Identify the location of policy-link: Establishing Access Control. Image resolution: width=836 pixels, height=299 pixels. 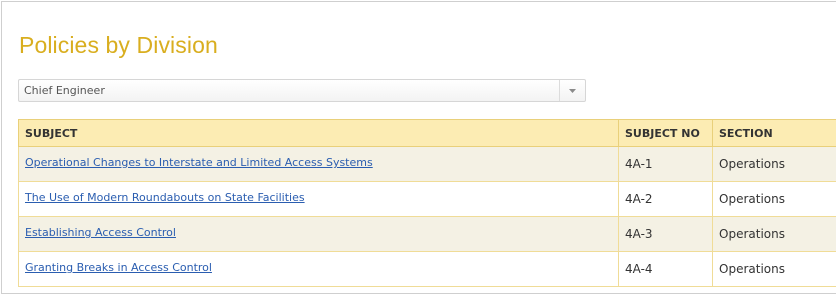
(100, 232).